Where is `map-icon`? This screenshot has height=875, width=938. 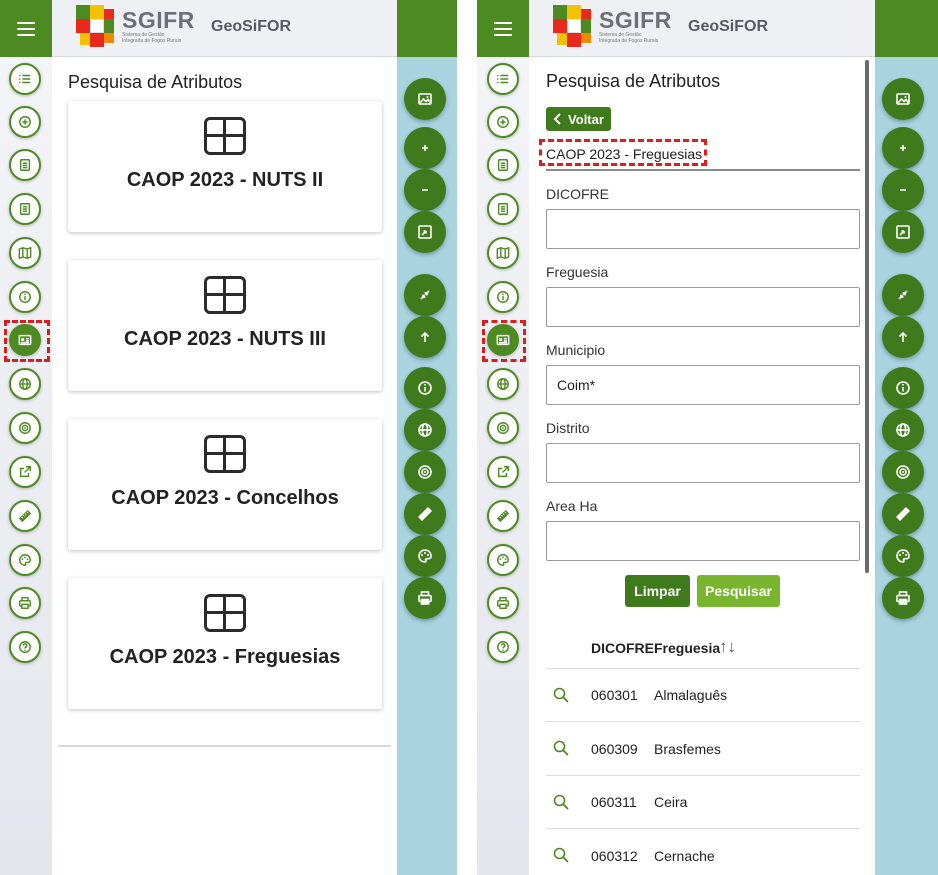
map-icon is located at coordinates (503, 253).